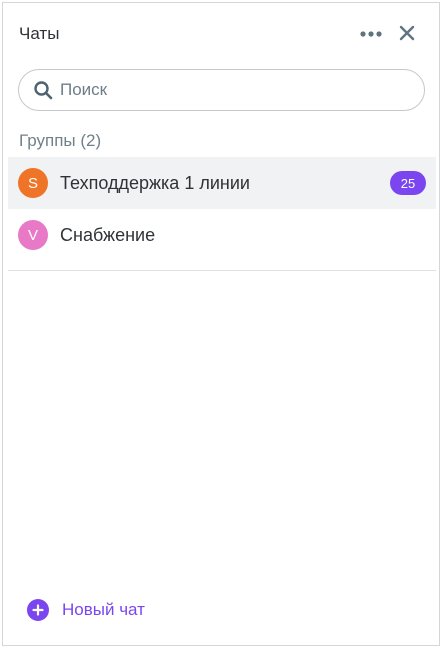 The width and height of the screenshot is (444, 650). Describe the element at coordinates (38, 610) in the screenshot. I see `plus-circle-icon` at that location.